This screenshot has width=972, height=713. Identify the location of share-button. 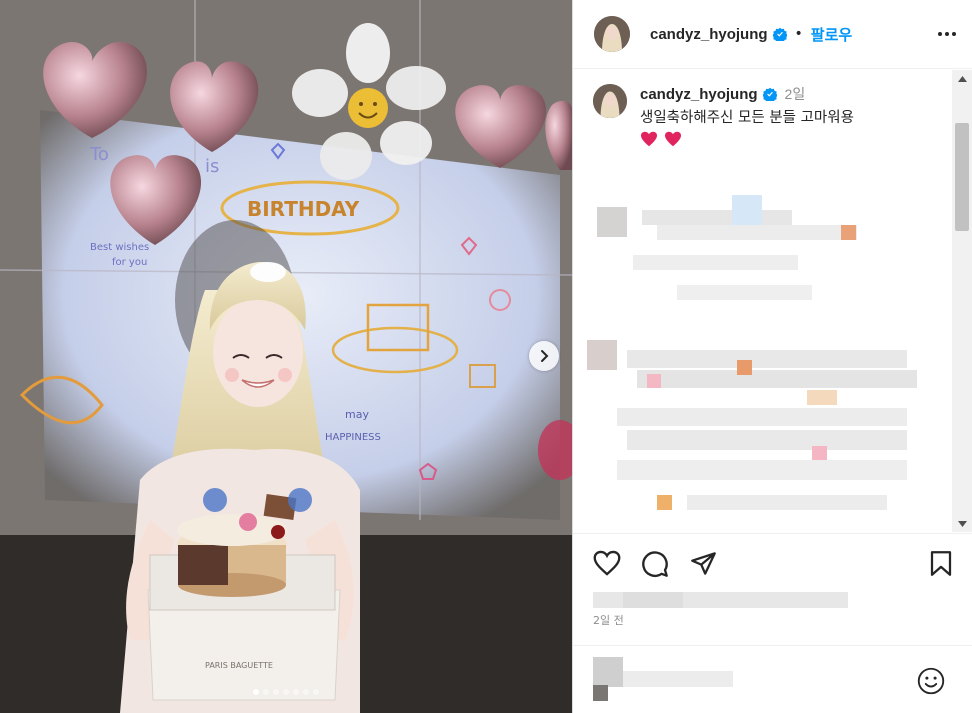
(703, 565).